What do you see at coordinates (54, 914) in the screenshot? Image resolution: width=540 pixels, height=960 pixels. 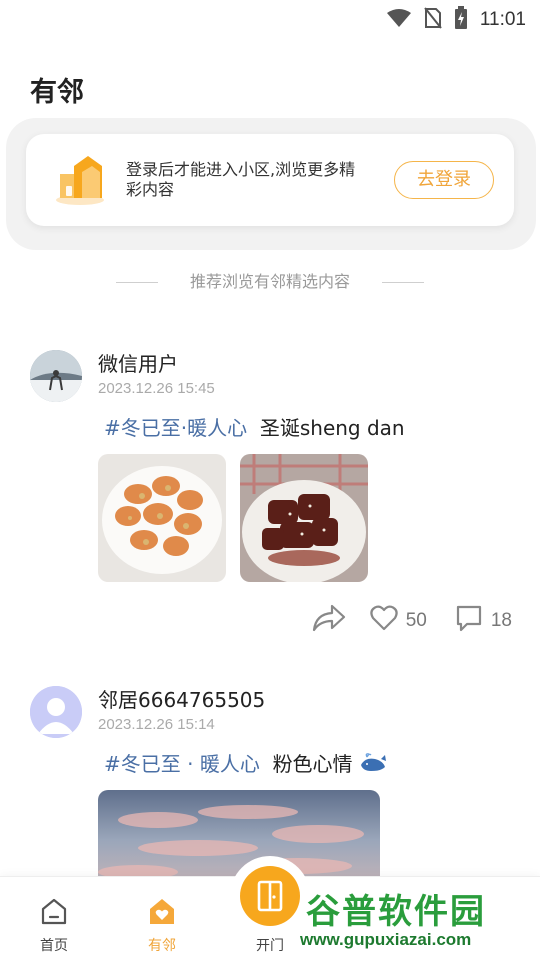 I see `home-icon` at bounding box center [54, 914].